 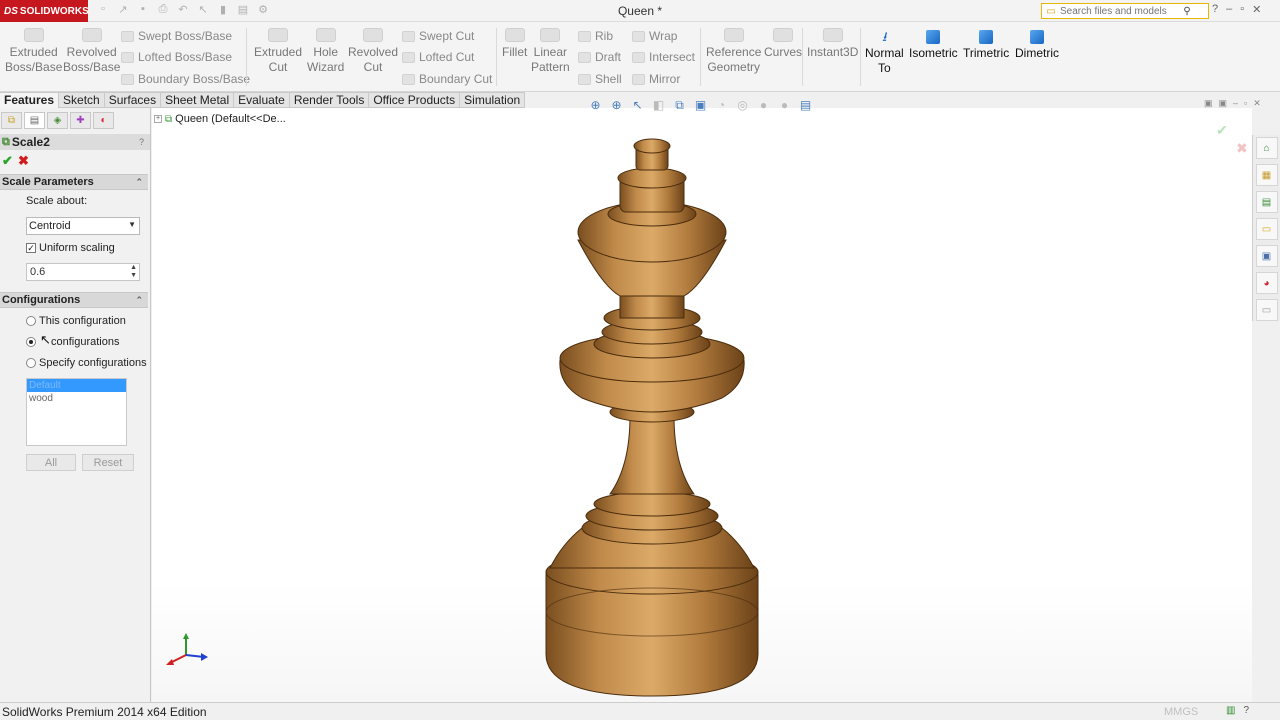 I want to click on configuration-manager-tab: ◈, so click(x=57, y=120).